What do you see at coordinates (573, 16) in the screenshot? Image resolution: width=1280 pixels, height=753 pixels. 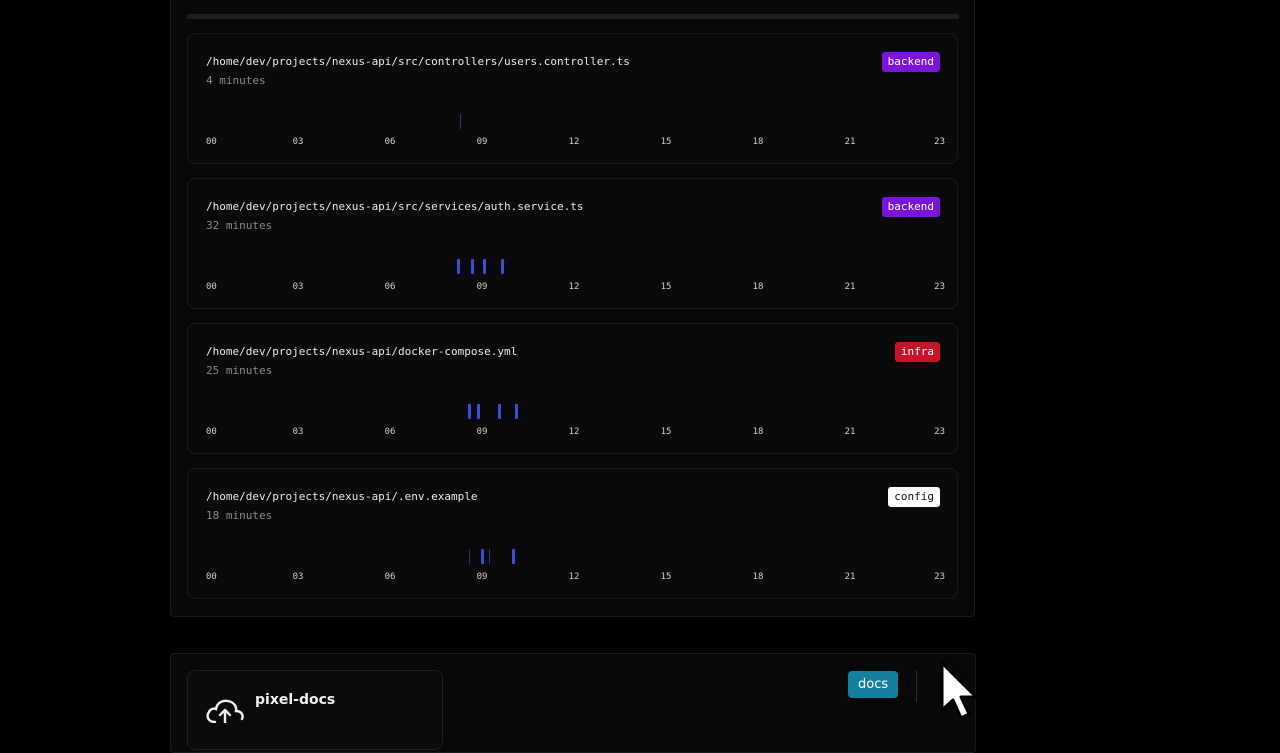 I see `panel-divider` at bounding box center [573, 16].